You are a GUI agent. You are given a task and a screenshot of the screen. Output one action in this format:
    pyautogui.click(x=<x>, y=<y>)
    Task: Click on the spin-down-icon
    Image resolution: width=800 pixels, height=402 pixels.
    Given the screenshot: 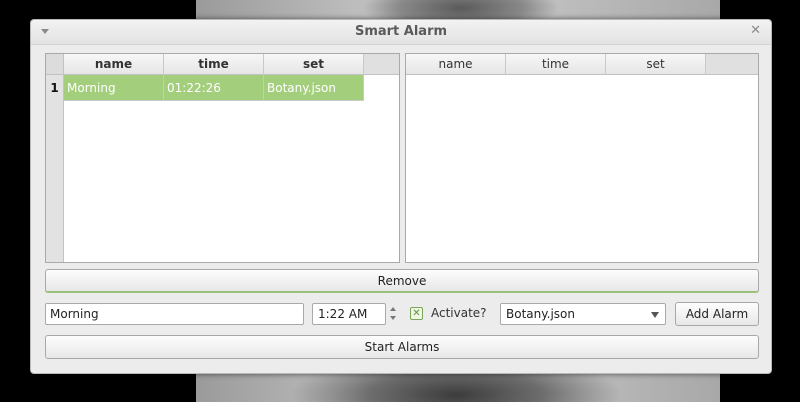 What is the action you would take?
    pyautogui.click(x=393, y=318)
    